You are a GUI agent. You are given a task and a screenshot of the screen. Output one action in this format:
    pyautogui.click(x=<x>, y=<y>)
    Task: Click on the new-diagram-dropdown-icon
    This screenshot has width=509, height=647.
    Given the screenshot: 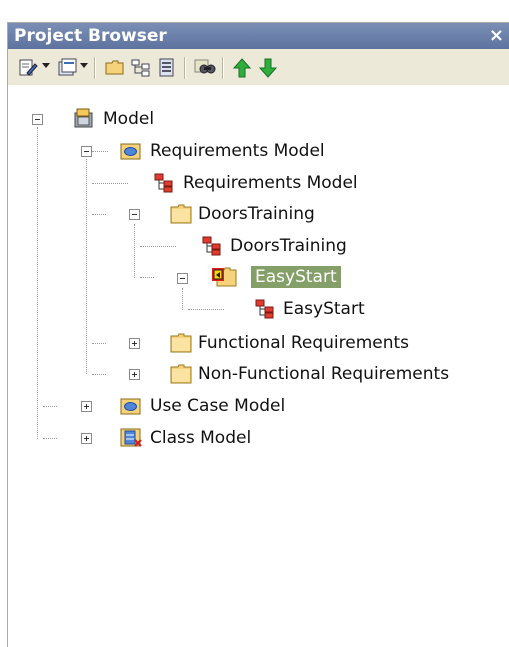 What is the action you would take?
    pyautogui.click(x=84, y=73)
    